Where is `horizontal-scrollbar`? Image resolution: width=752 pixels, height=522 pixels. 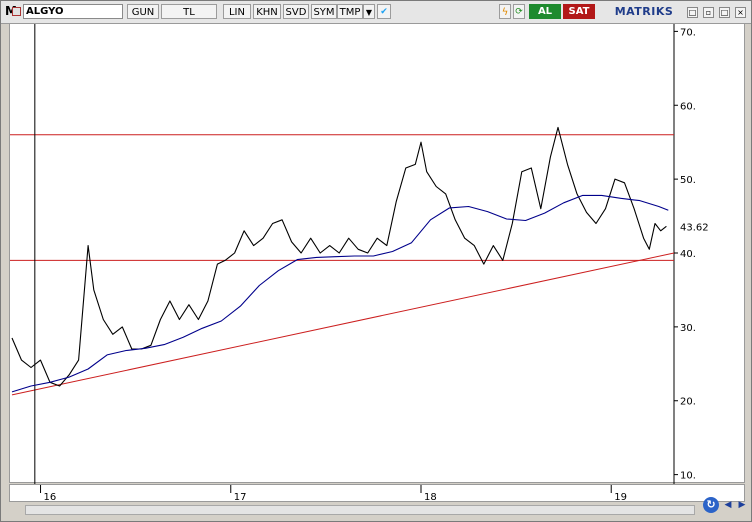 horizontal-scrollbar is located at coordinates (360, 510).